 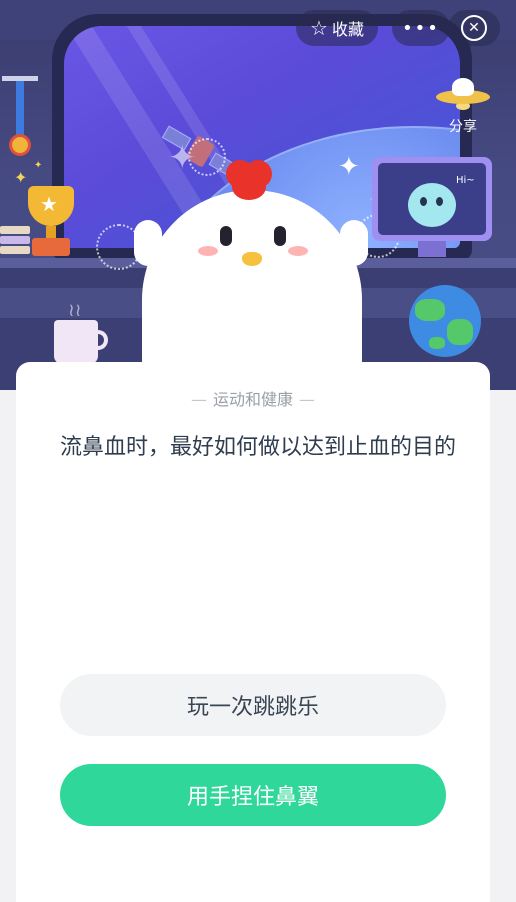 I want to click on share-label: 分享, so click(x=463, y=127).